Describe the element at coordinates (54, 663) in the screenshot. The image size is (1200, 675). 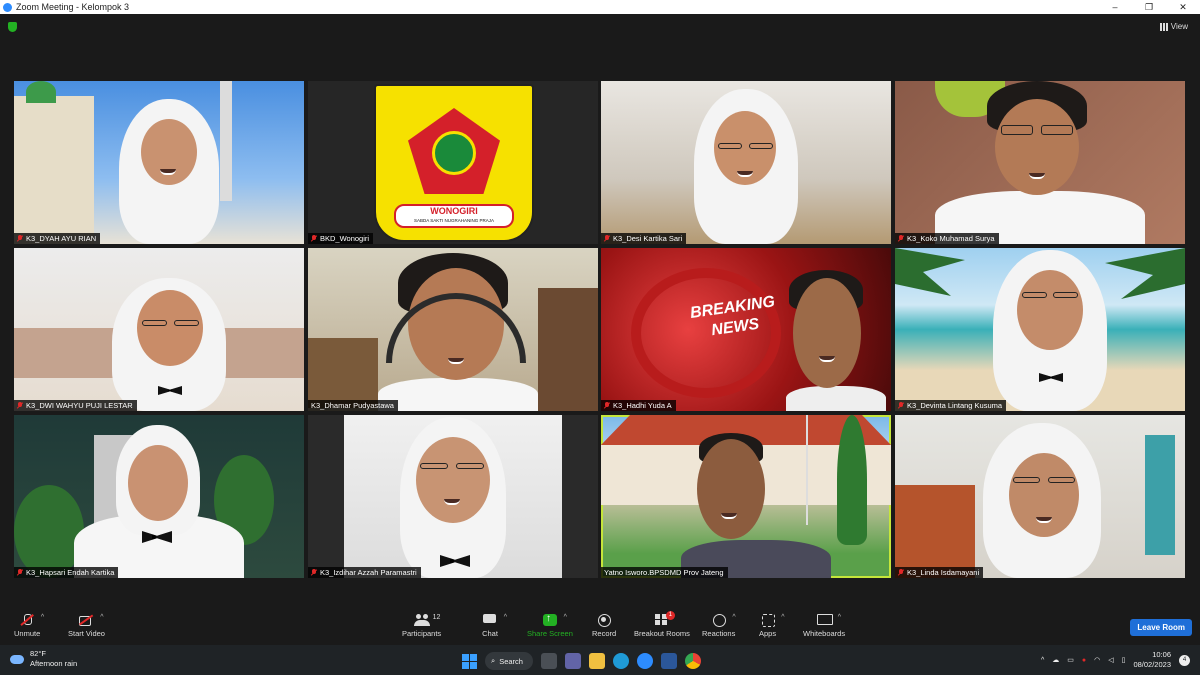
I see `weather-desc: Afternoon rain` at that location.